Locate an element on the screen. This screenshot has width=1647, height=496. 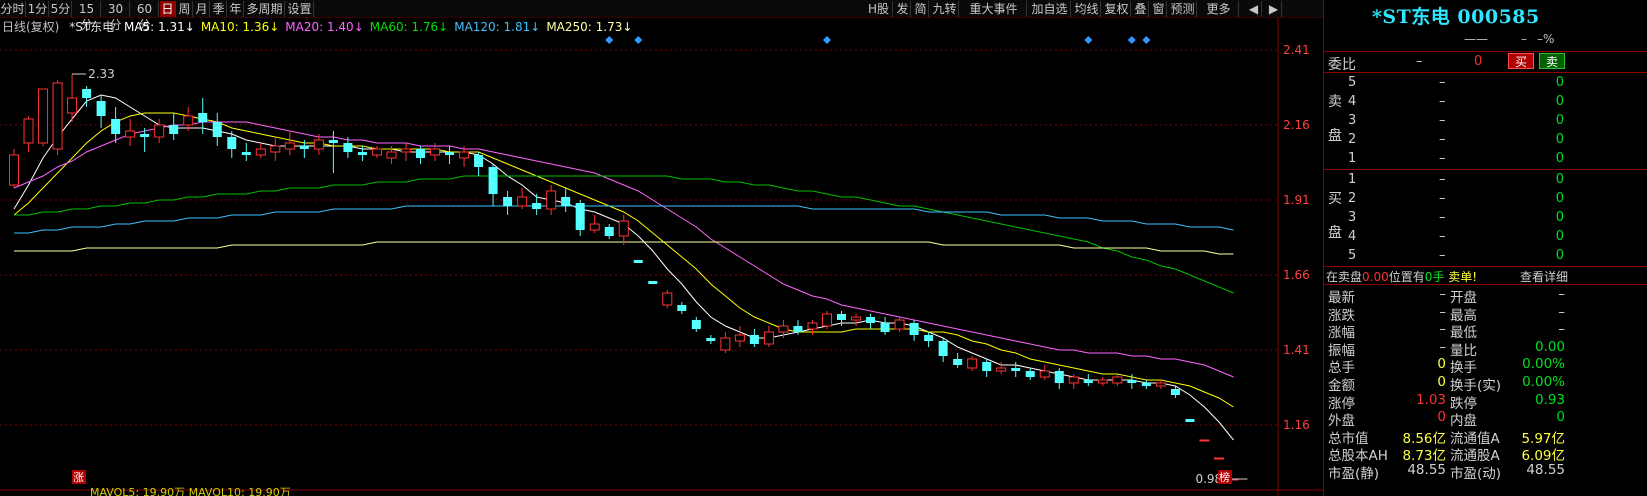
stat-row: 总股本AH 8.73亿 流通股A 6.09亿 is located at coordinates (1485, 454).